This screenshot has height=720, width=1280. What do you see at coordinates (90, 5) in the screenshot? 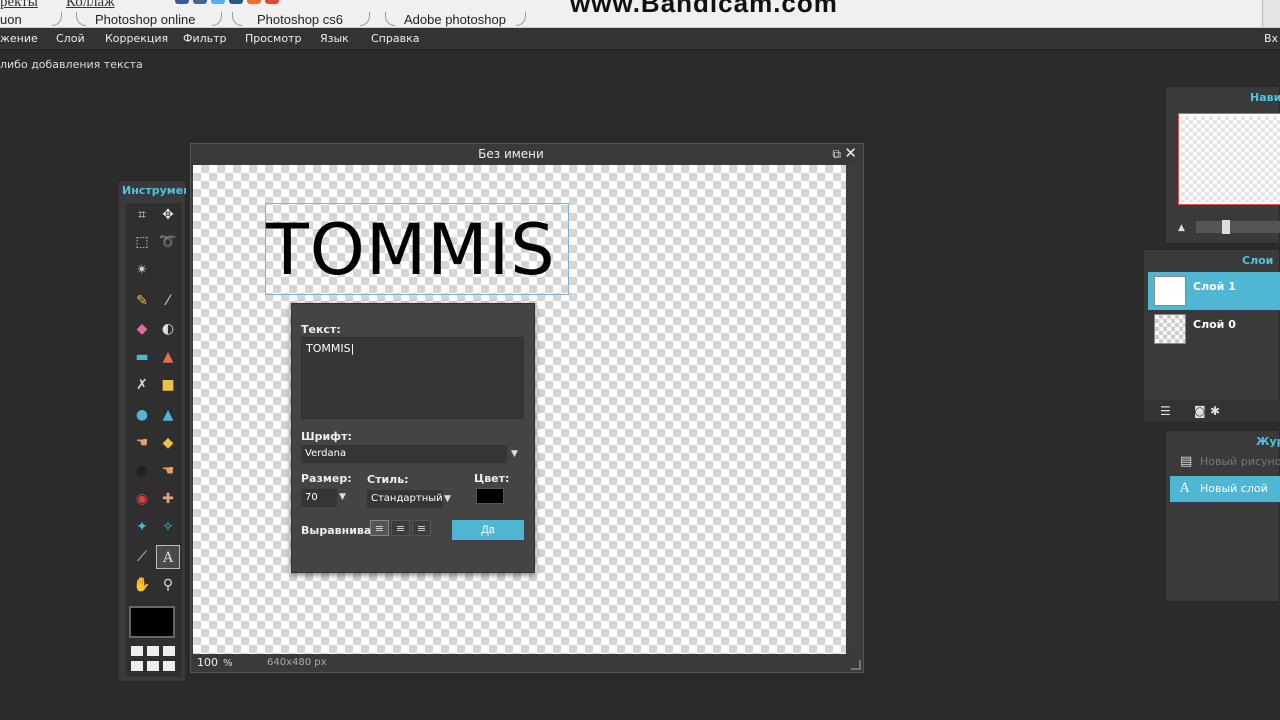
I see `top-link-collage: Коллаж` at bounding box center [90, 5].